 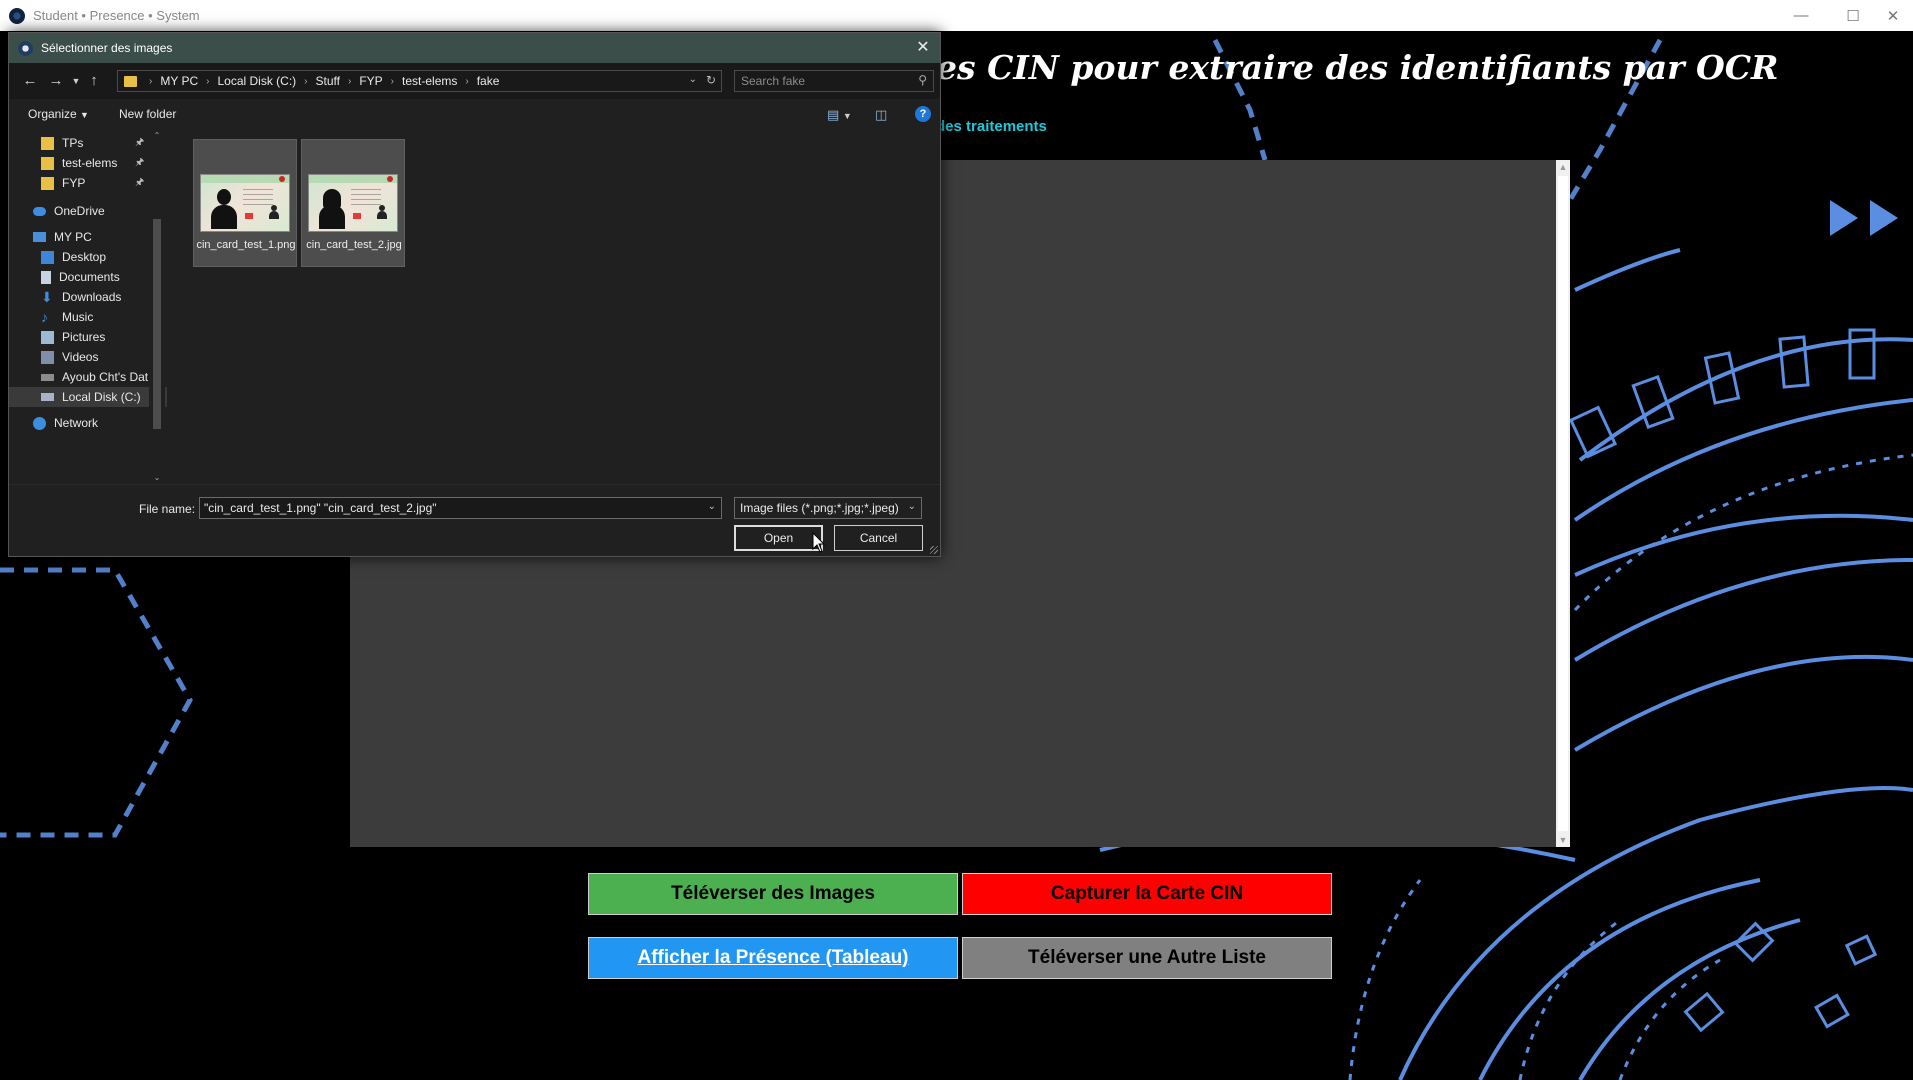 What do you see at coordinates (147, 114) in the screenshot?
I see `new-folder-button: New folder` at bounding box center [147, 114].